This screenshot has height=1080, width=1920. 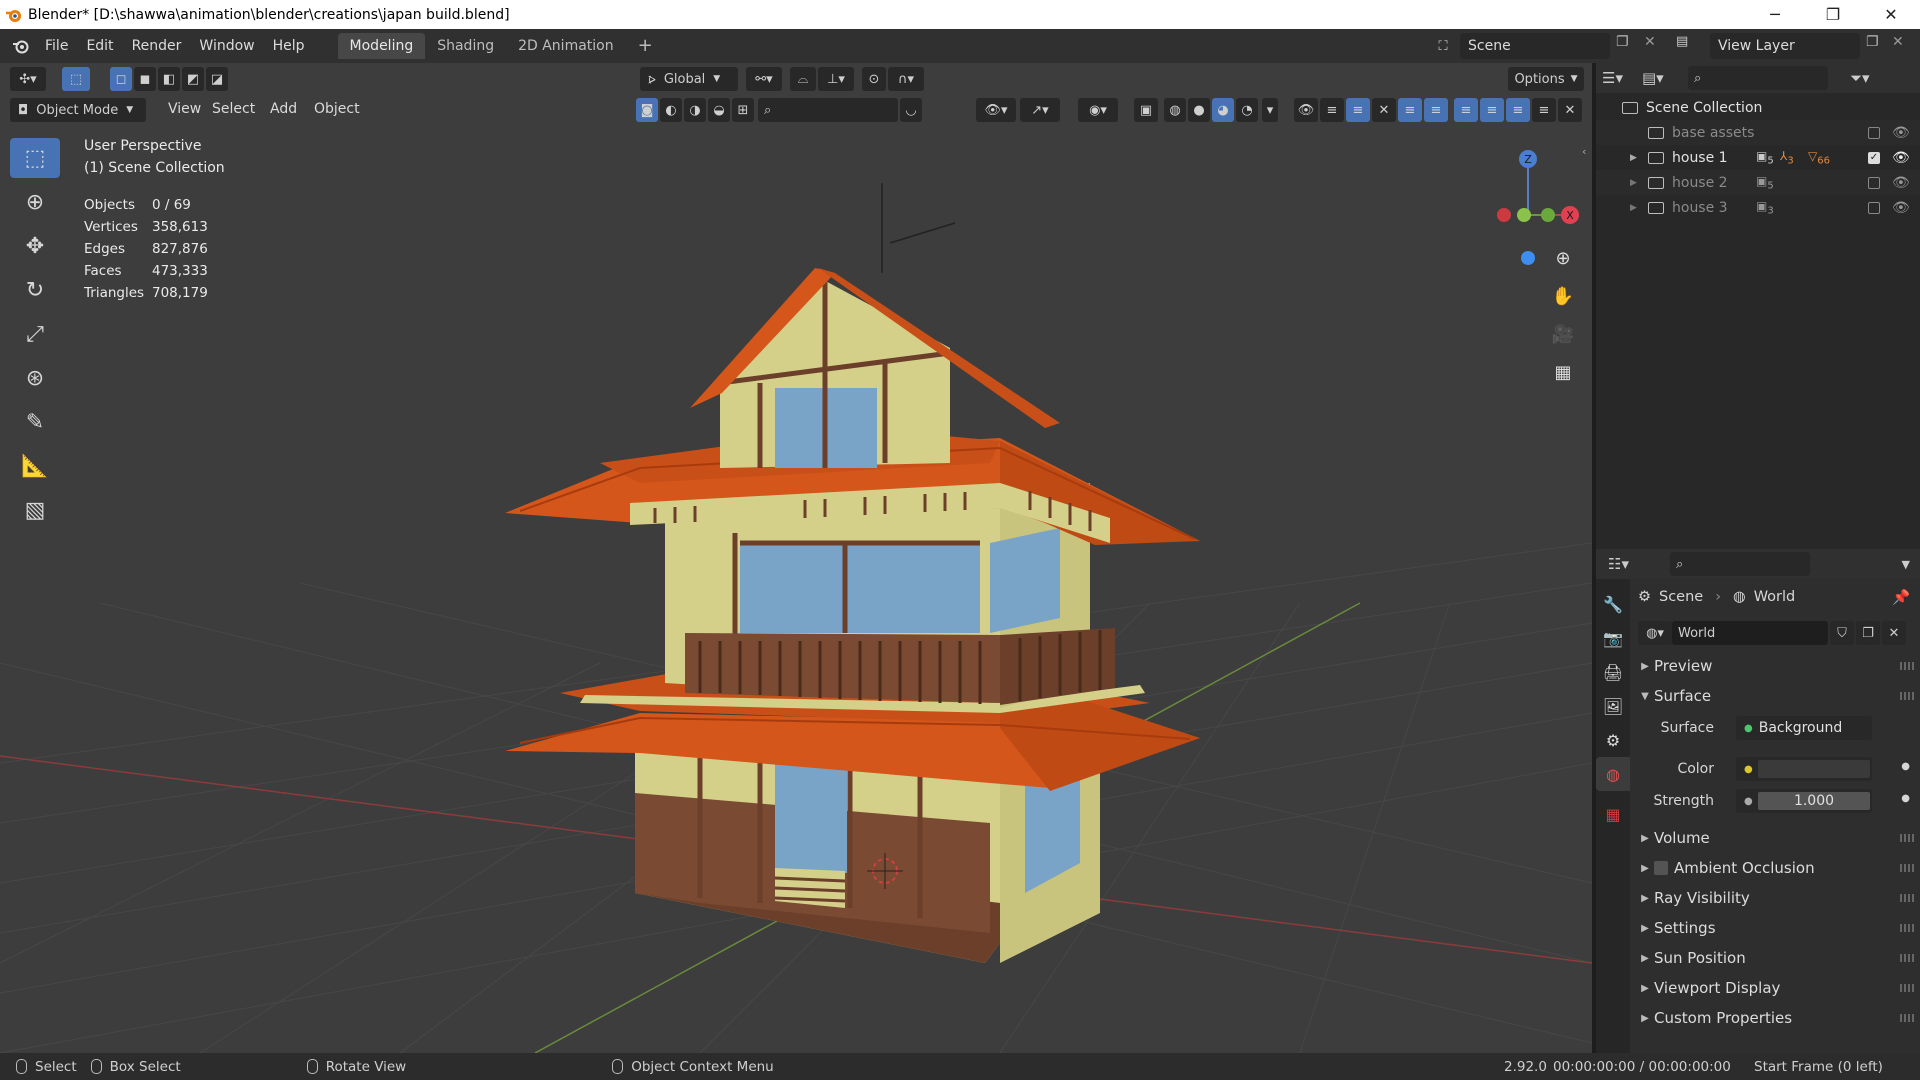 I want to click on new-view-layer-icon: ❐, so click(x=1877, y=46).